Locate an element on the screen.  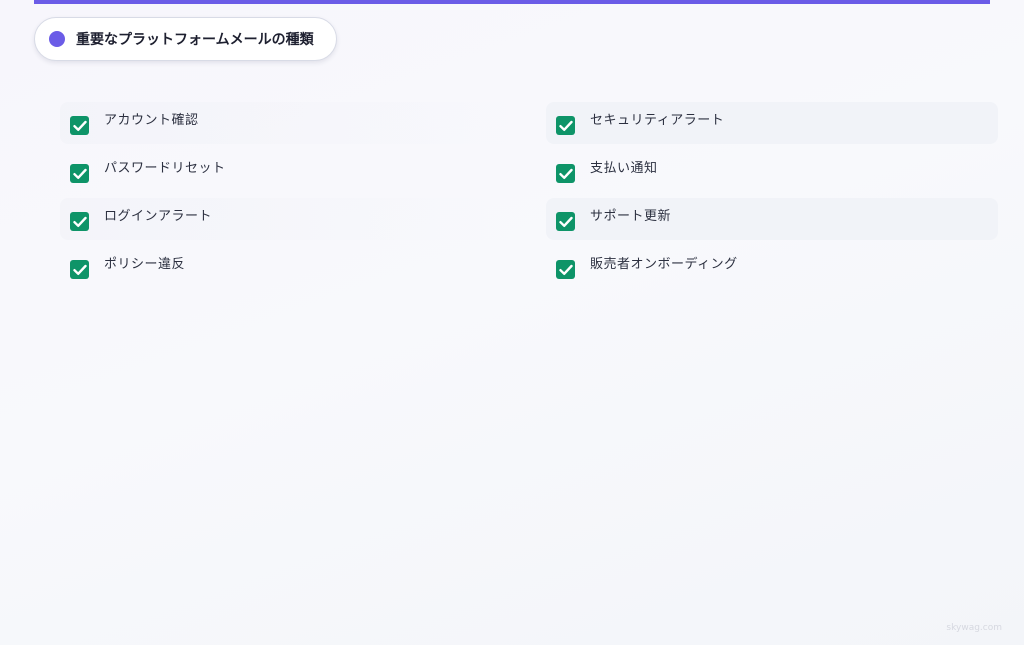
top-accent-bar is located at coordinates (512, 2).